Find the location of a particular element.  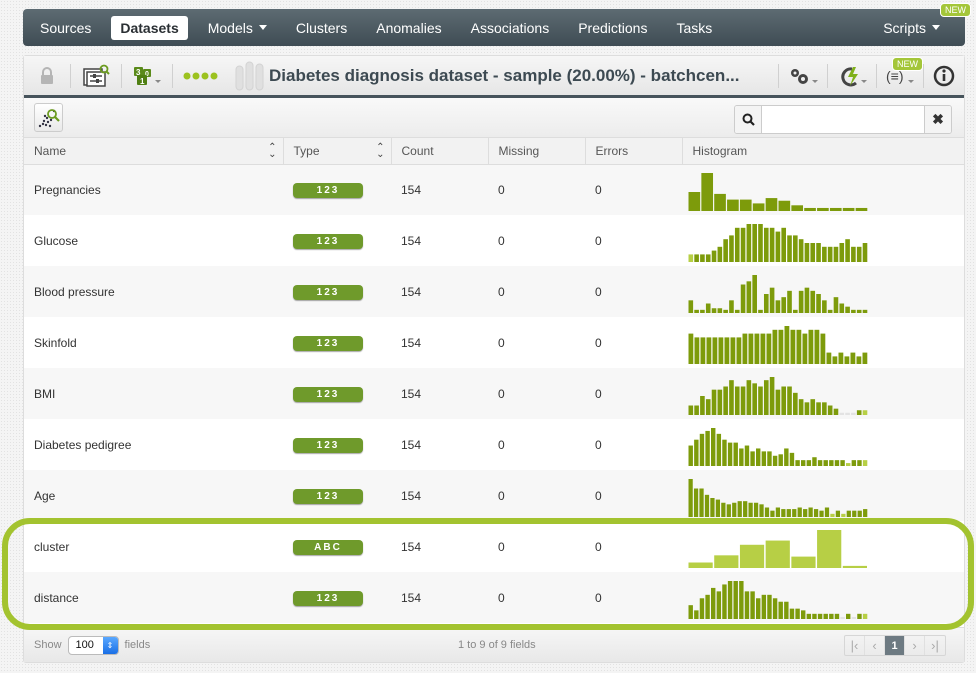

table-row: BMI 123 154 0 0 is located at coordinates (494, 393).